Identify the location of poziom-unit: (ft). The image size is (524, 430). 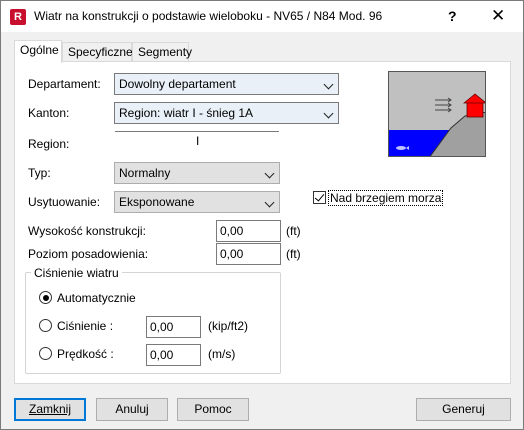
(293, 254).